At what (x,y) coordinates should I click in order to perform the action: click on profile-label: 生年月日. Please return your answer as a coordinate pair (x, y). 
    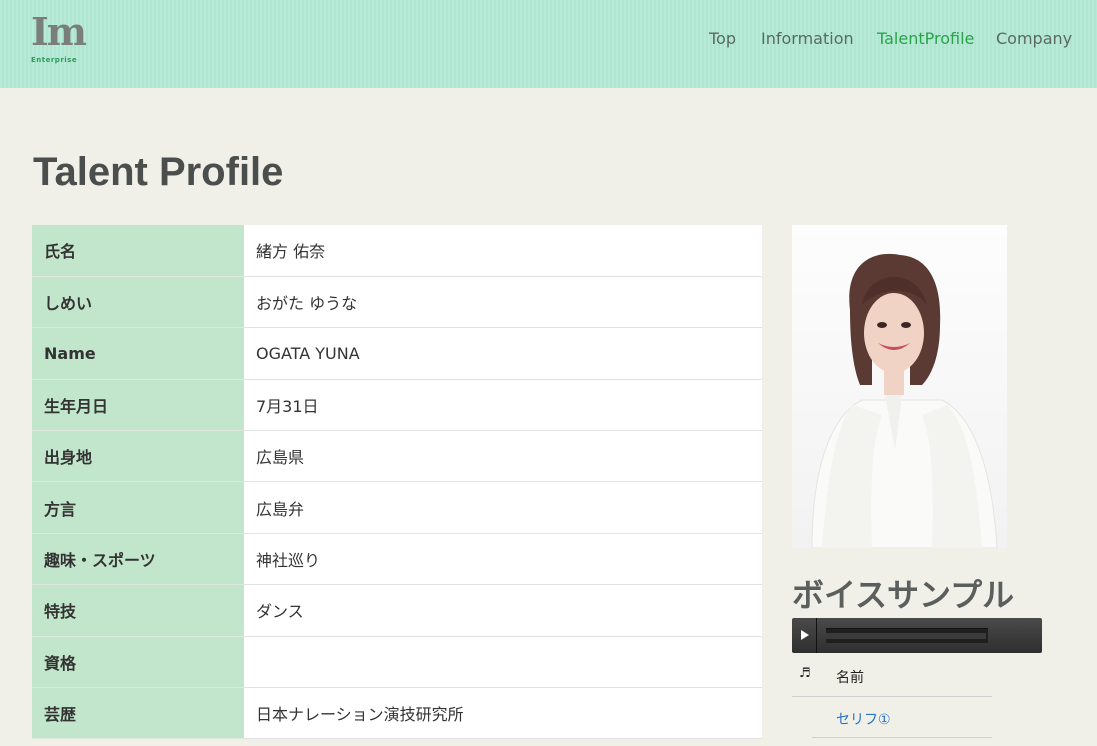
    Looking at the image, I should click on (138, 405).